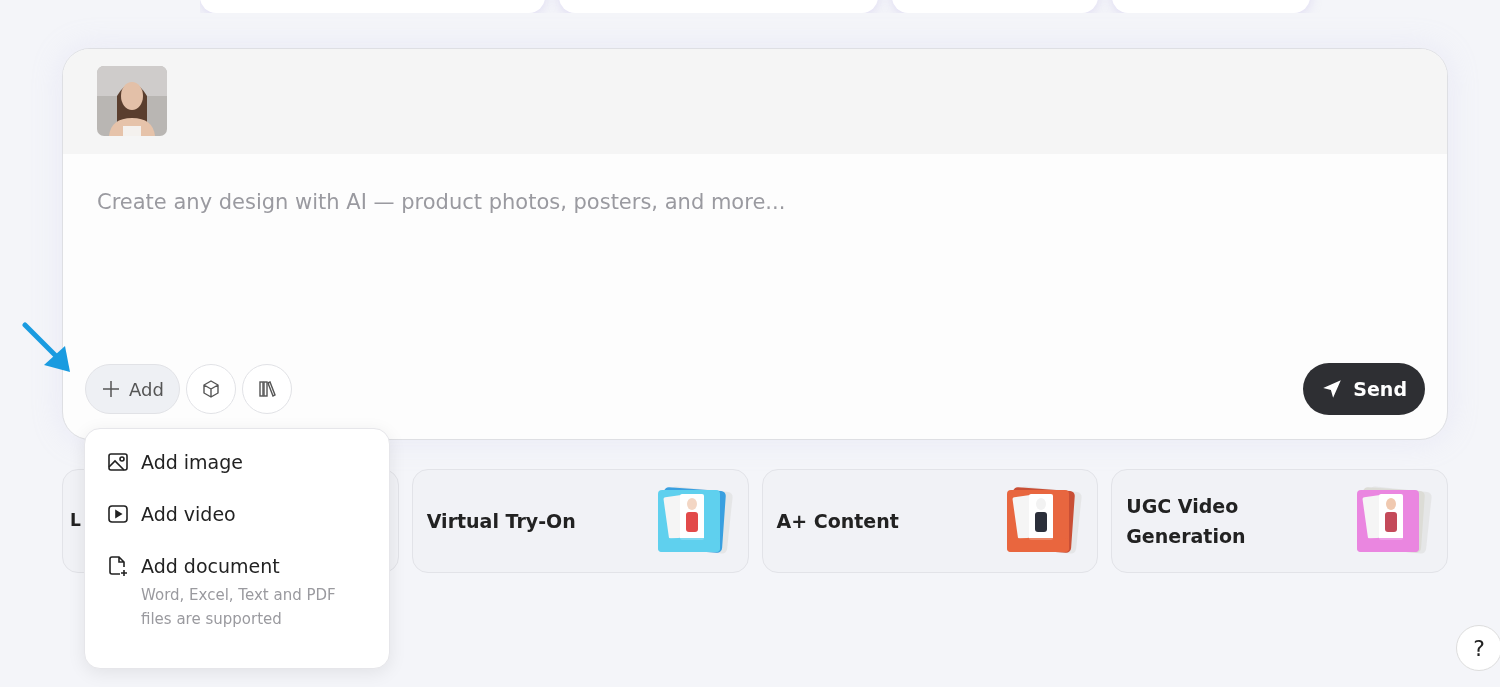  I want to click on send-button: Send, so click(1364, 389).